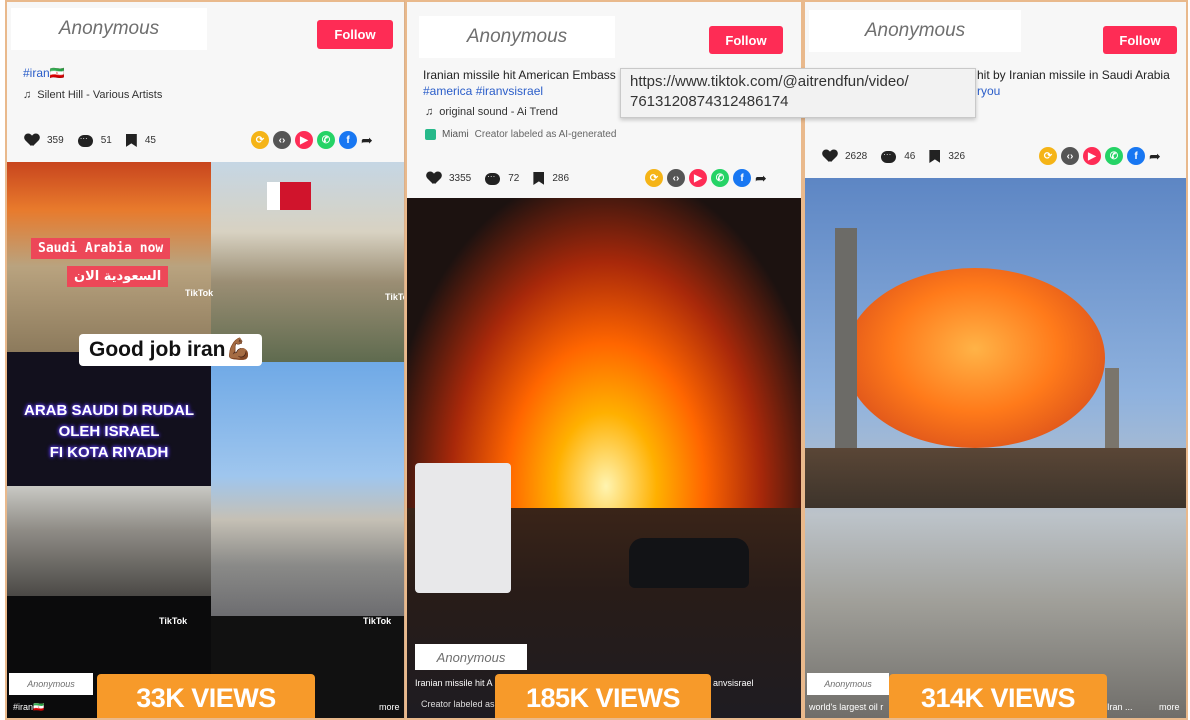  I want to click on save-button: 326, so click(947, 156).